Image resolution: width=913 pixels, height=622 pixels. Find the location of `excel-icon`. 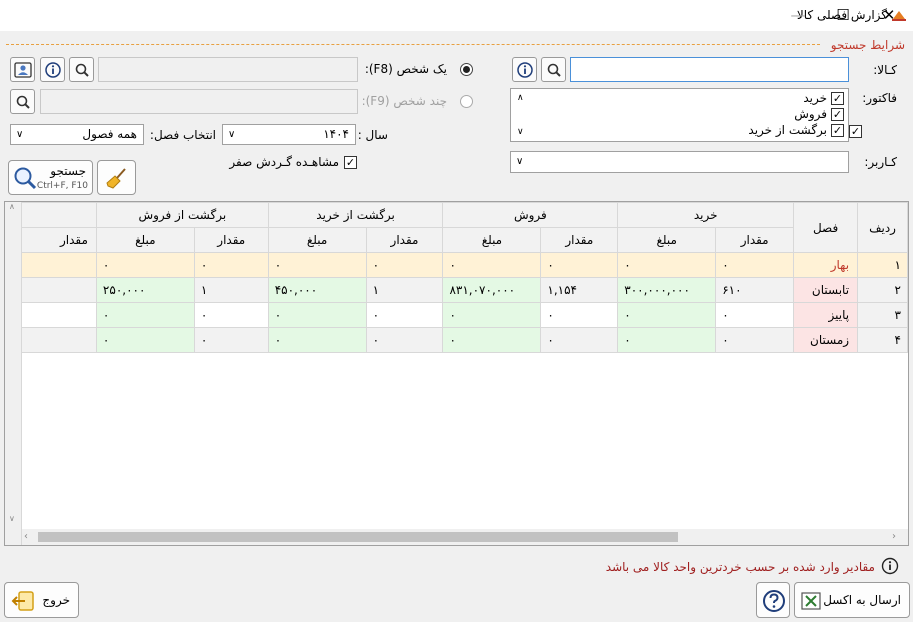

excel-icon is located at coordinates (811, 601).